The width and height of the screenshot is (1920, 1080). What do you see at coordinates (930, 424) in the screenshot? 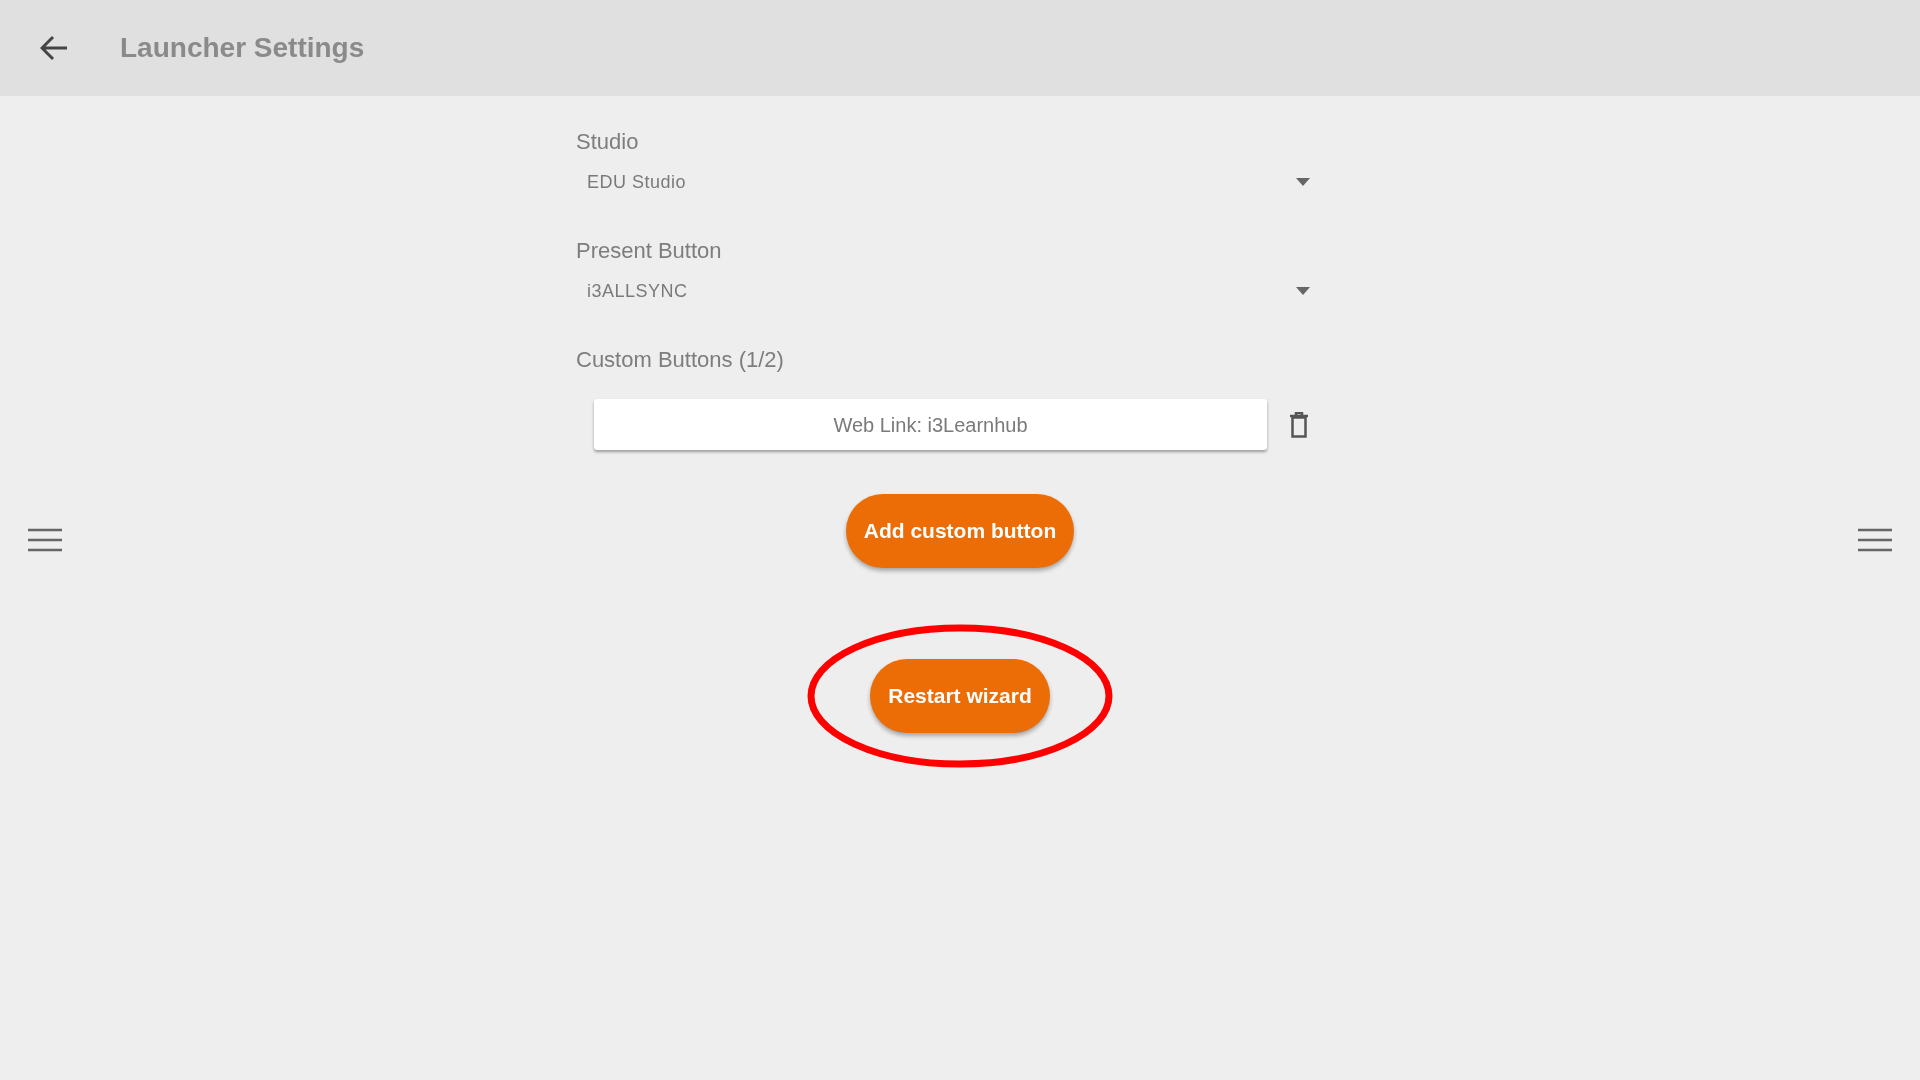
I see `custom-button-entry: Web Link: i3Learnhub` at bounding box center [930, 424].